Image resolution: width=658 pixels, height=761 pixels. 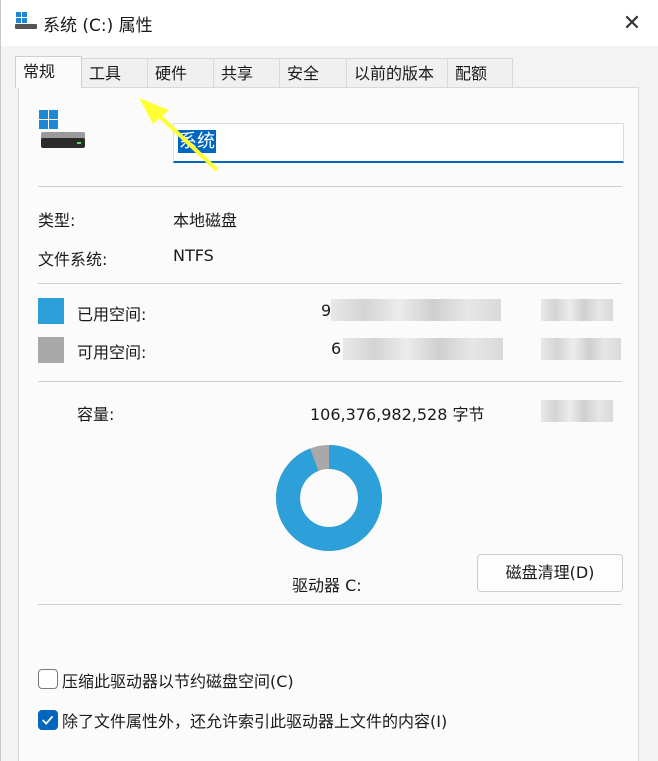 I want to click on disk-usage-donut, so click(x=329, y=498).